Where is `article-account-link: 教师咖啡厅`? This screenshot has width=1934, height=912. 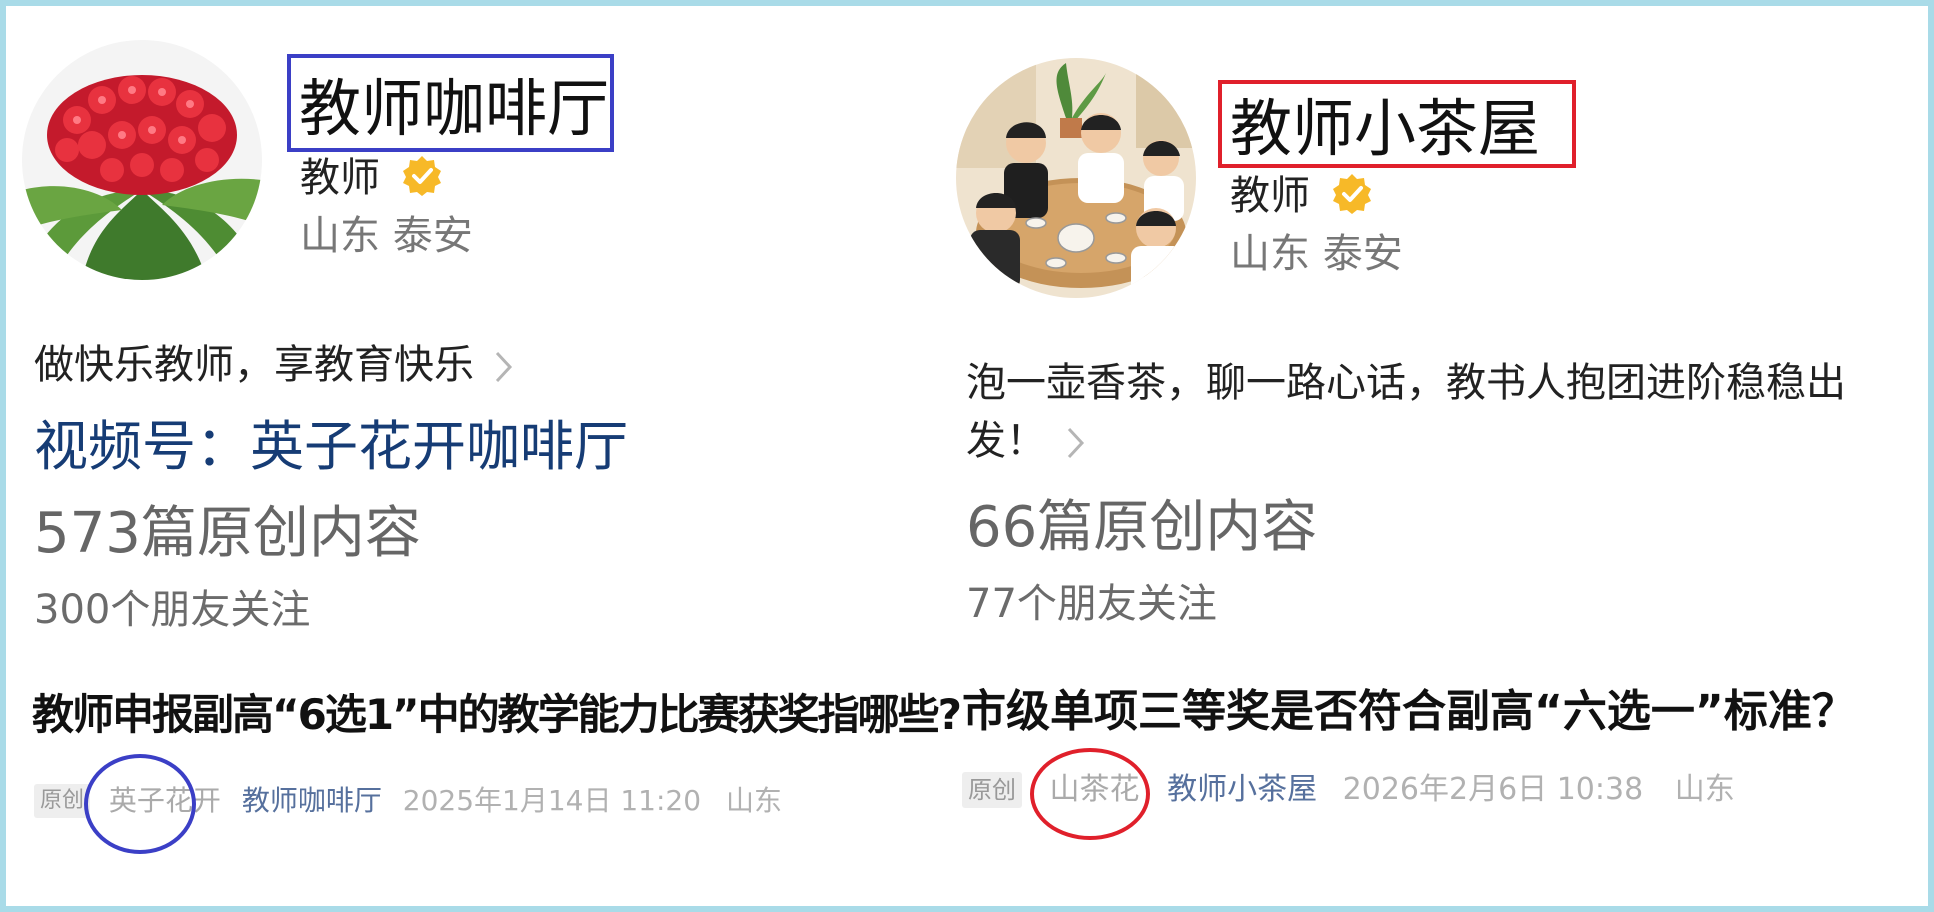 article-account-link: 教师咖啡厅 is located at coordinates (312, 801).